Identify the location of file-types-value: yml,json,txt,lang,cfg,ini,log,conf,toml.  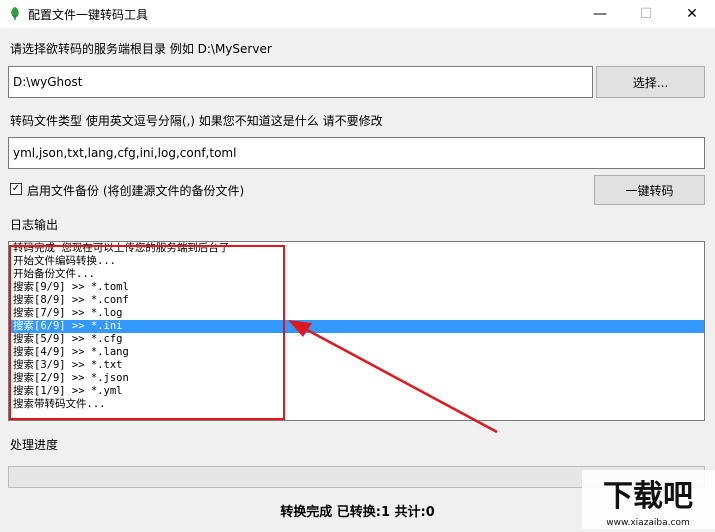
(125, 153).